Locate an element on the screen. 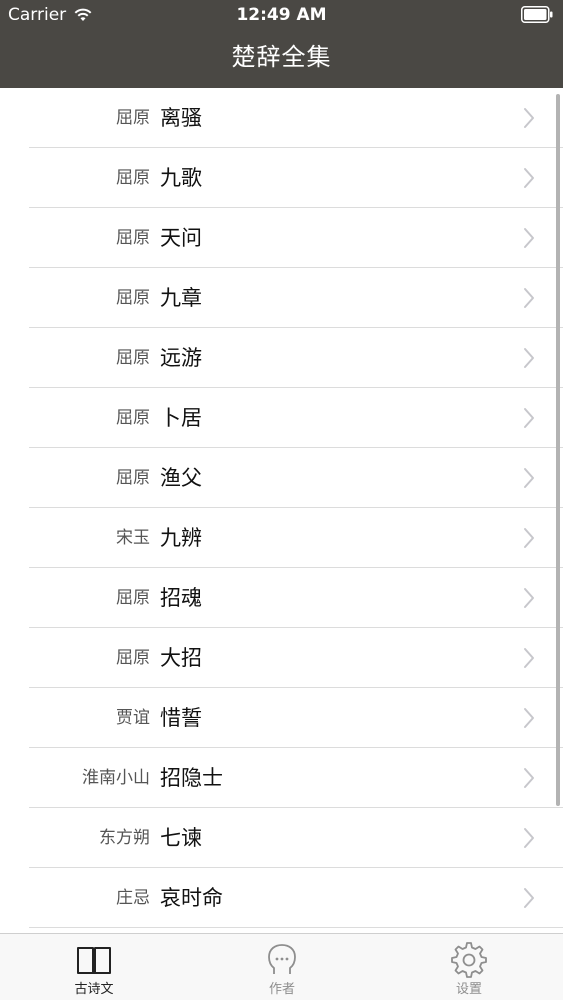 The image size is (563, 1000). poem-row: 屈原 天问 is located at coordinates (281, 238).